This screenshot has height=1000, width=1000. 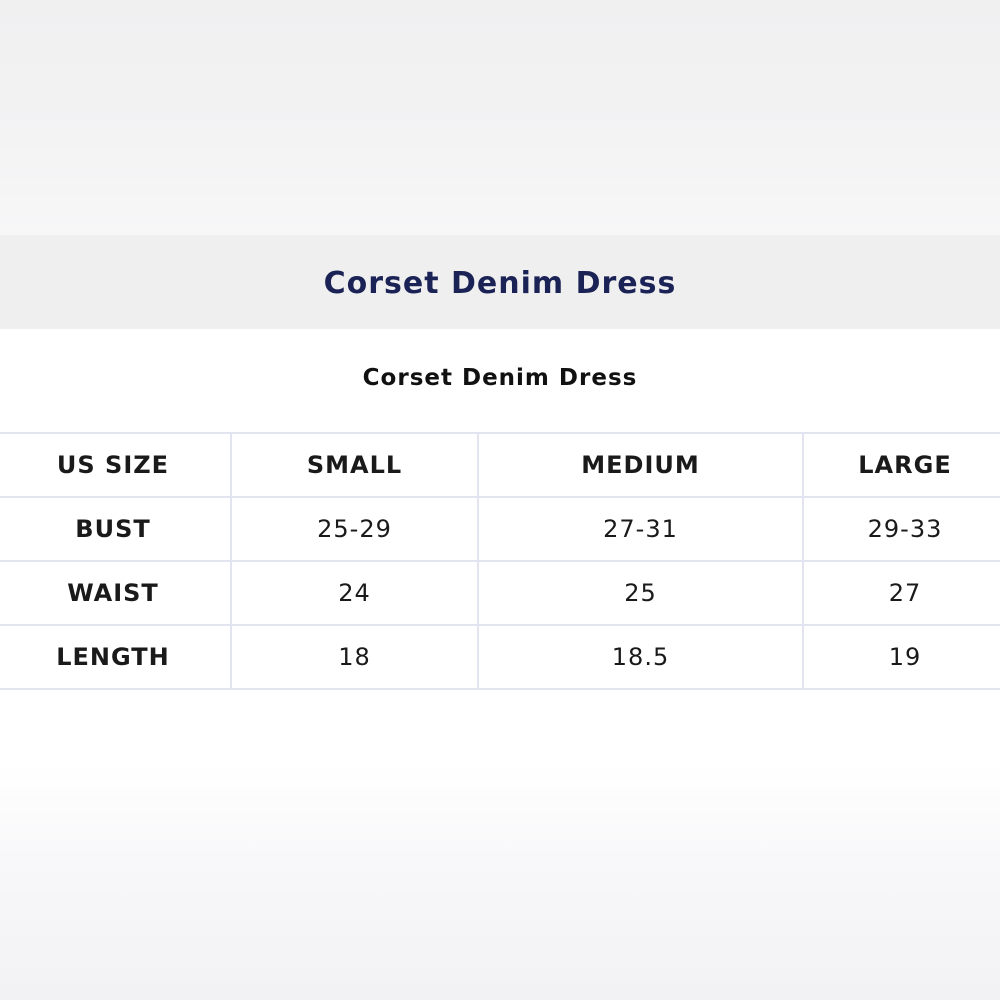 What do you see at coordinates (640, 657) in the screenshot?
I see `table-cell: 18.5` at bounding box center [640, 657].